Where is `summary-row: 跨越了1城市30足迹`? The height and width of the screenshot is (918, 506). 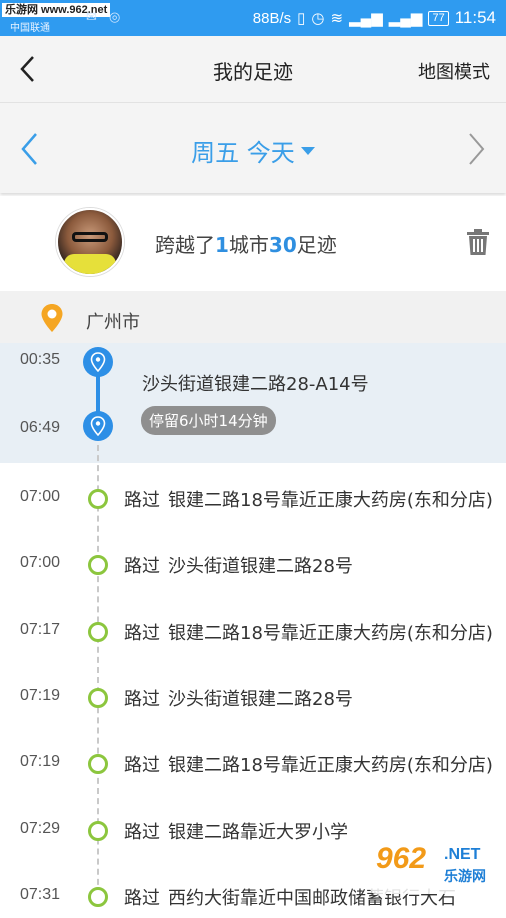
summary-row: 跨越了1城市30足迹 is located at coordinates (253, 243).